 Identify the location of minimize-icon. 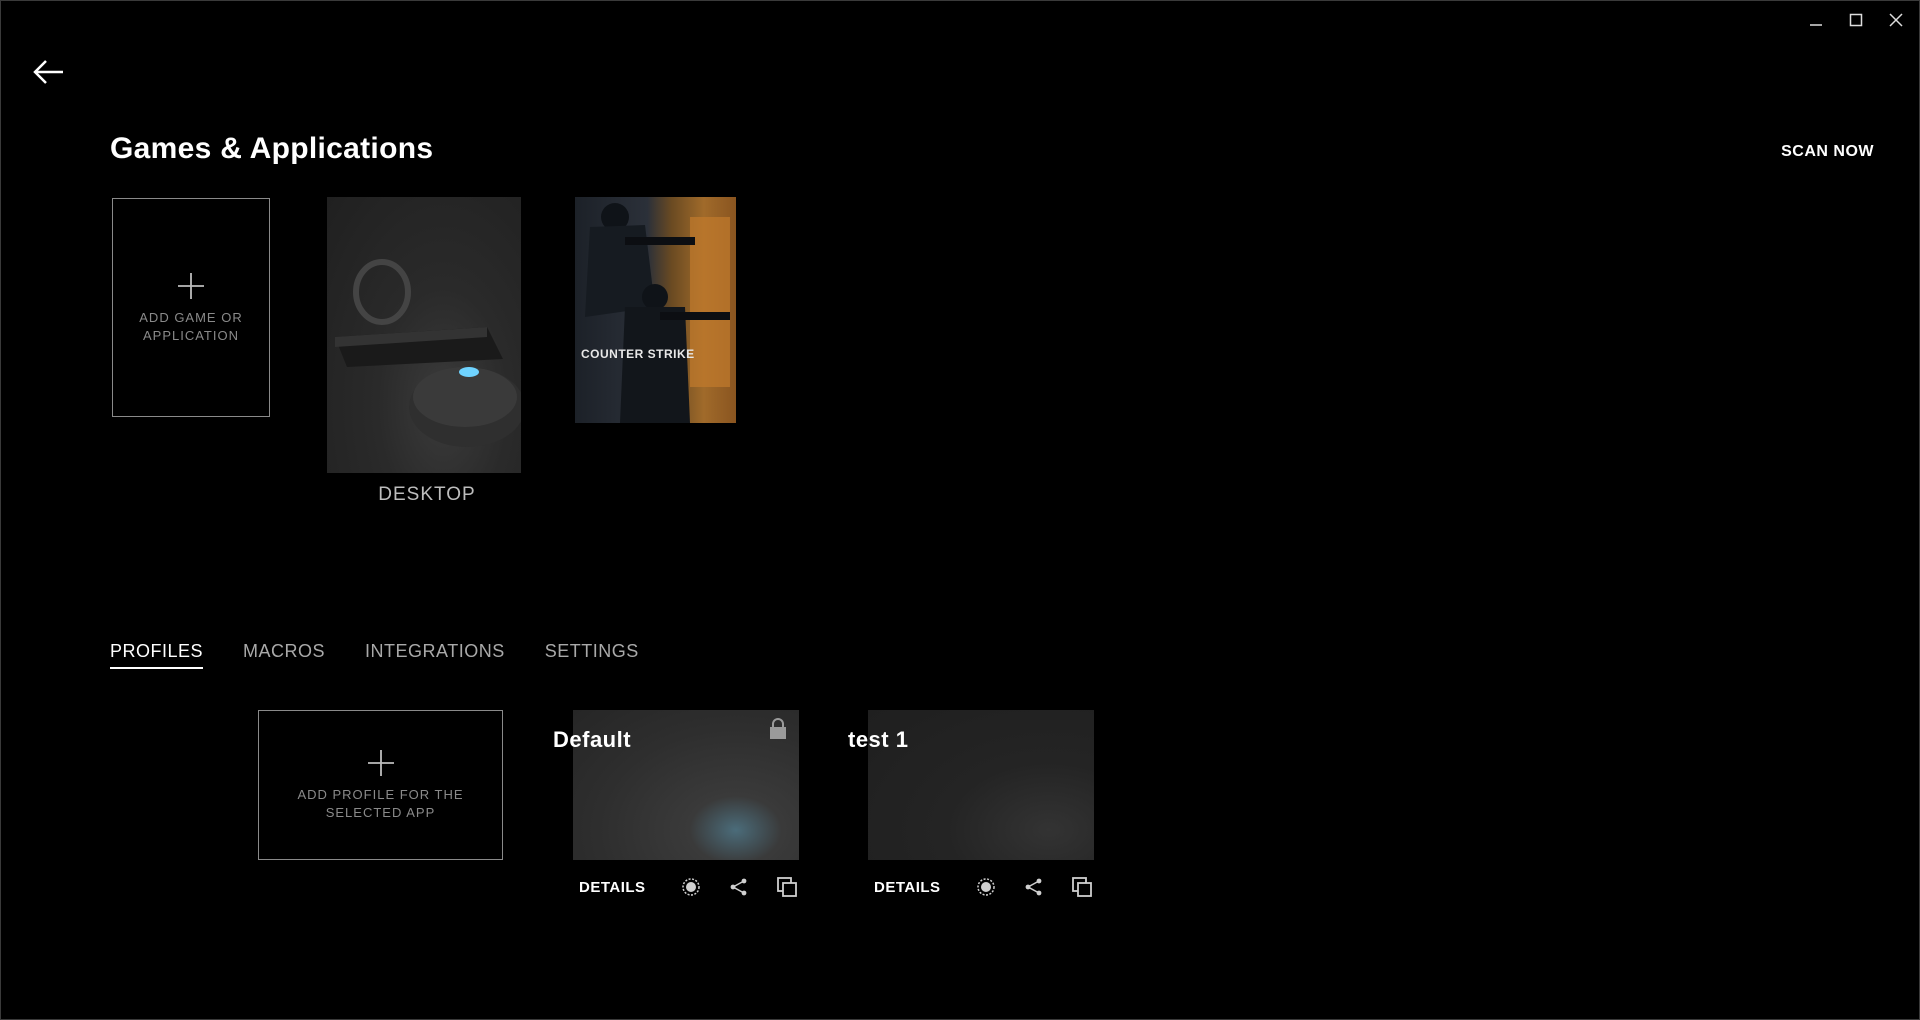
(1816, 20).